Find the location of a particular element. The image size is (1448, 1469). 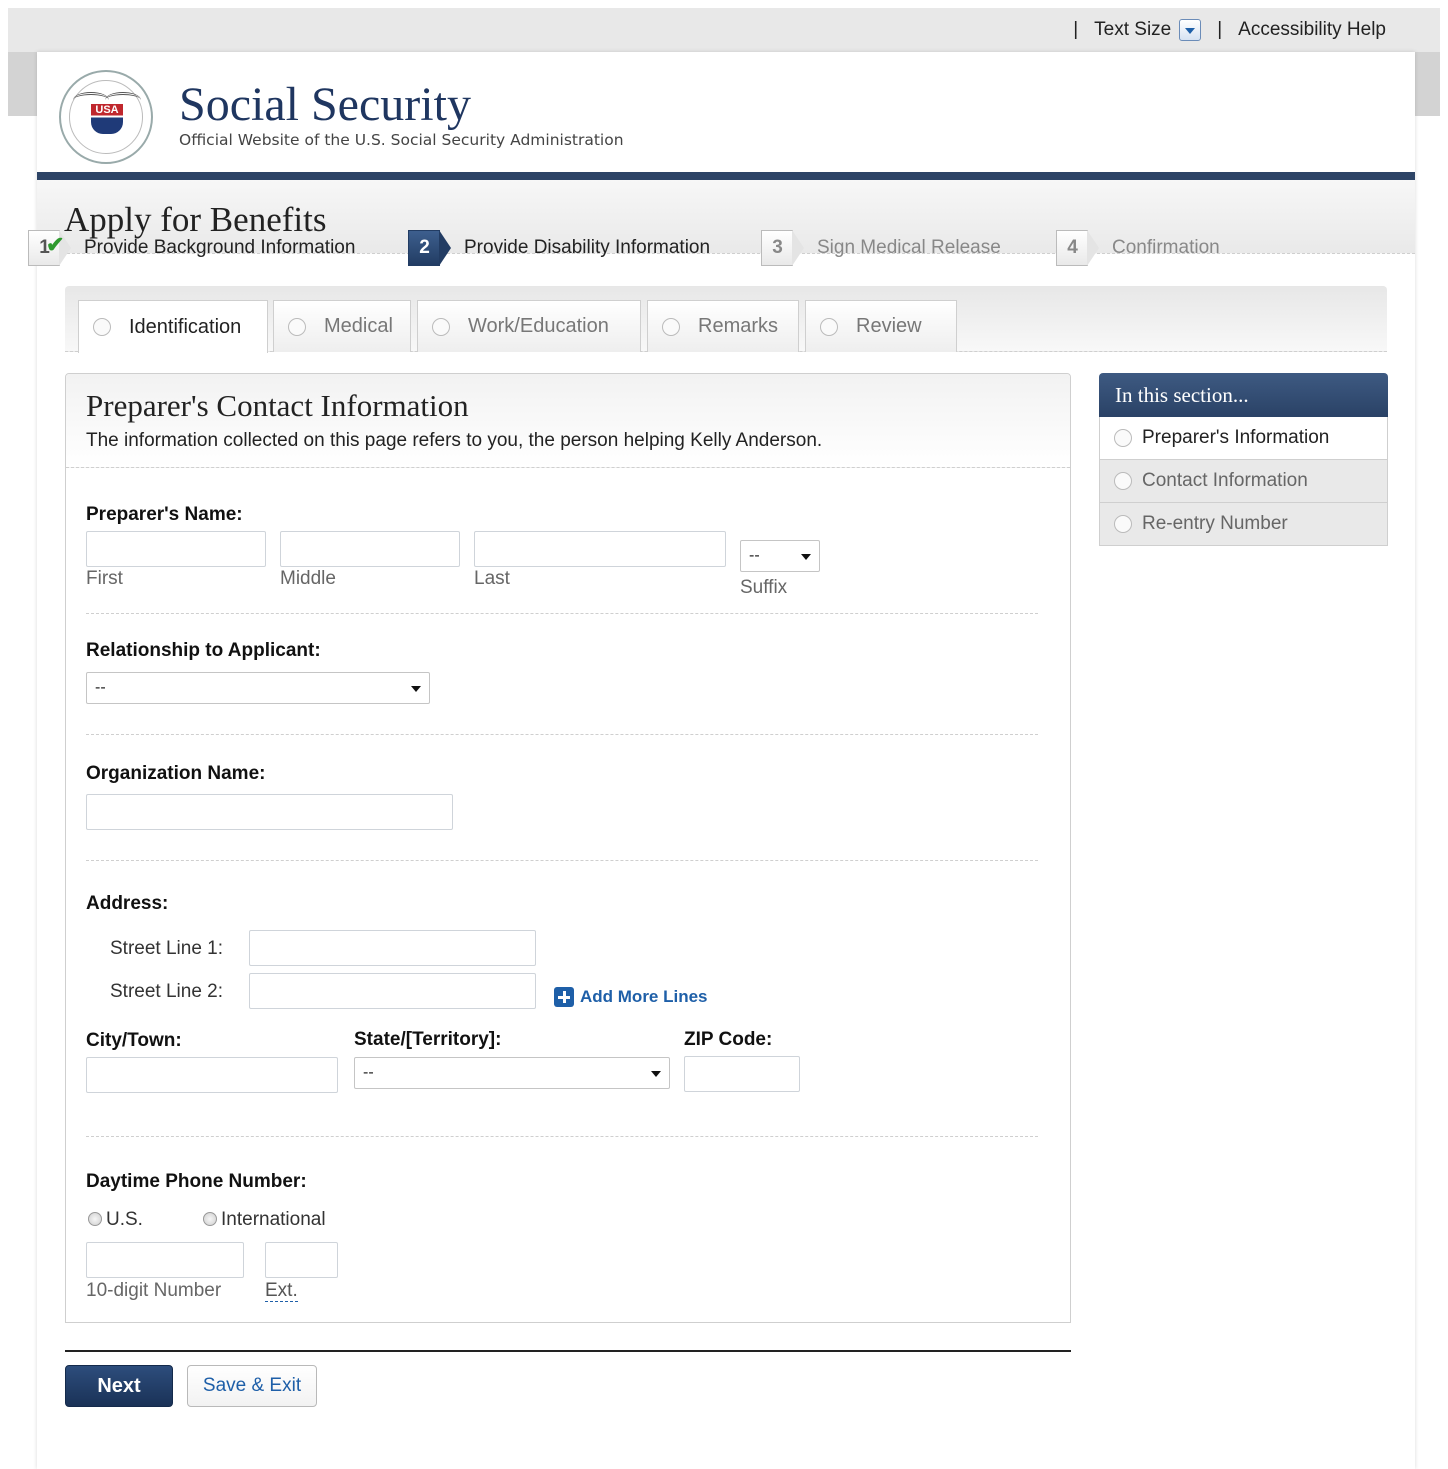

city-label: City/Town: is located at coordinates (134, 1040).